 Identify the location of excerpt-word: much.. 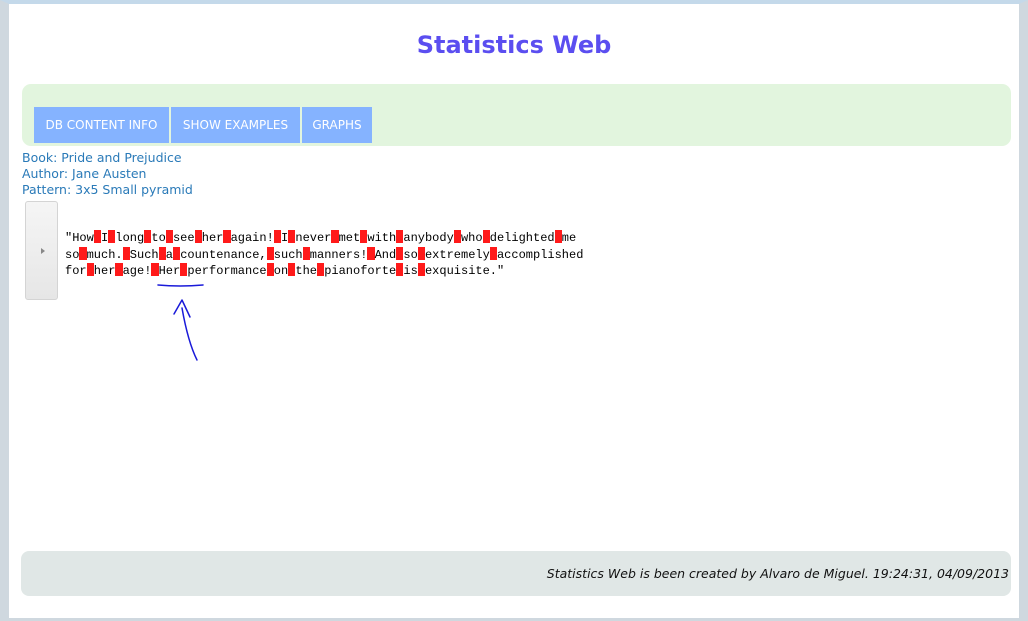
(104, 254).